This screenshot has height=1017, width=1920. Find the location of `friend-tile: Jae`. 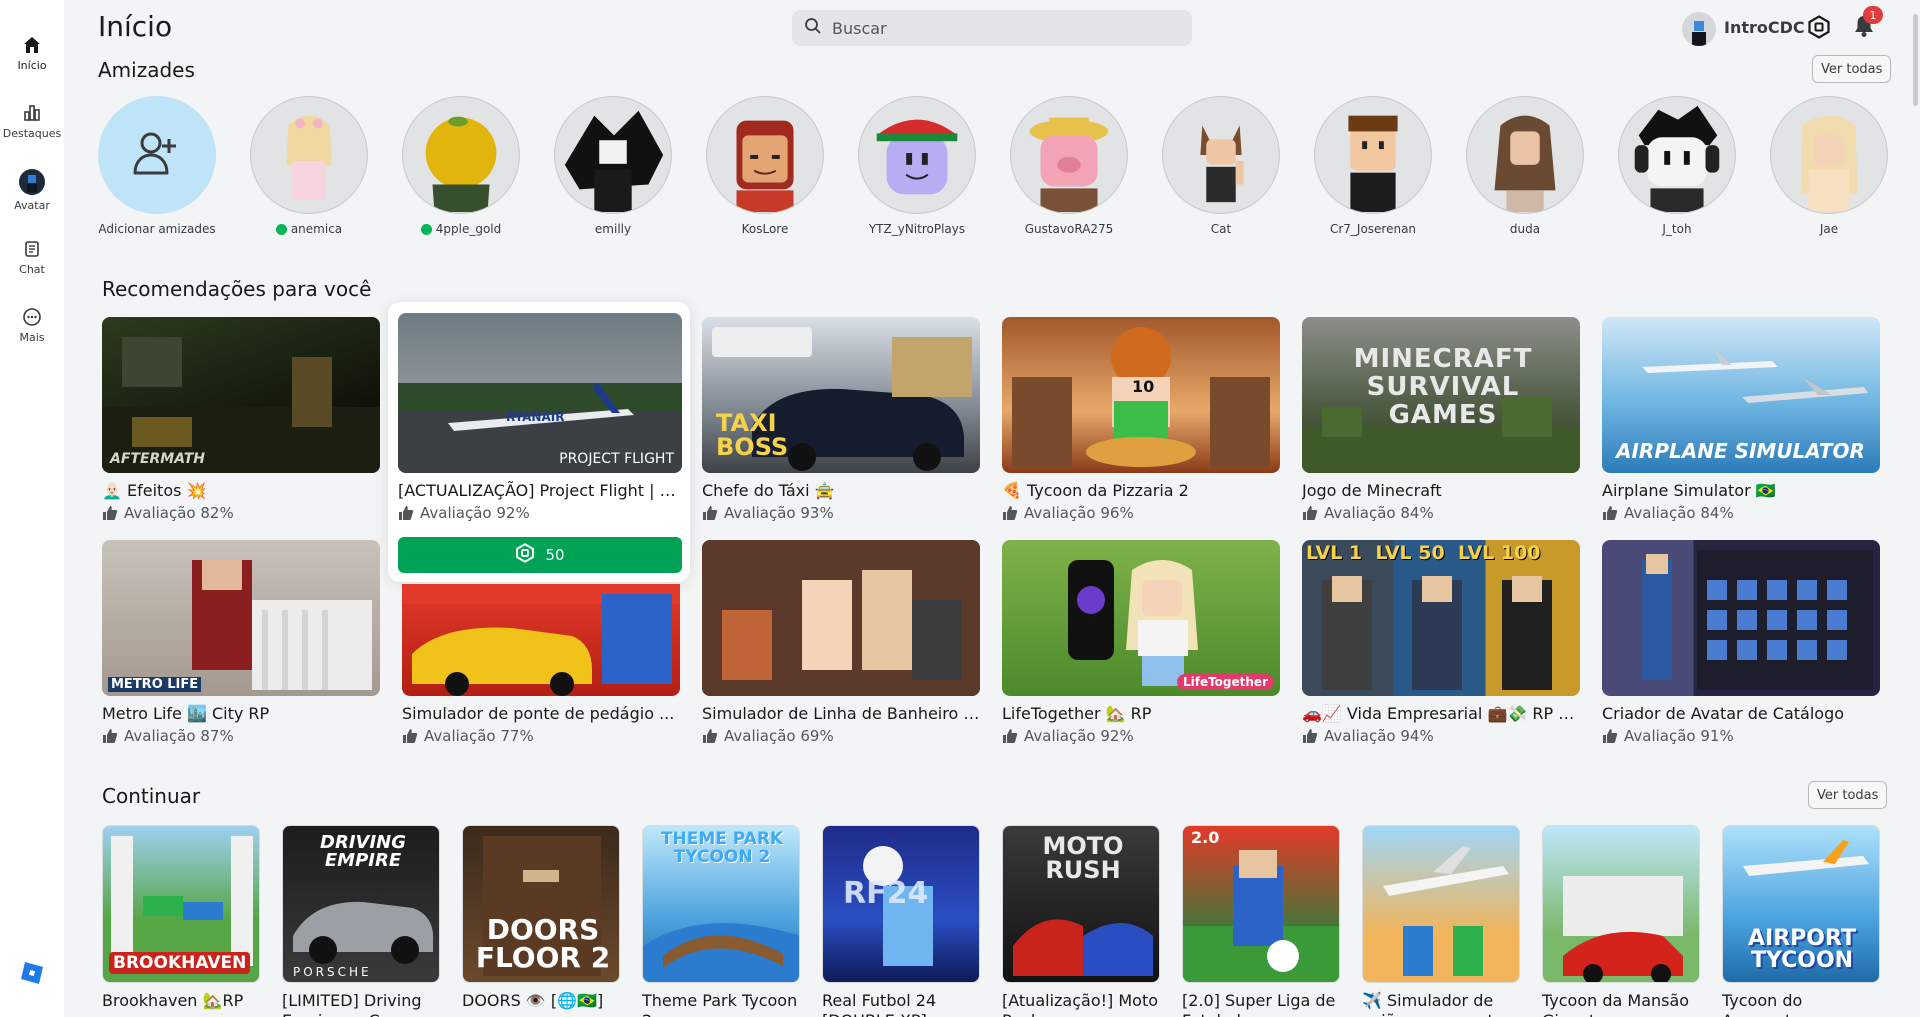

friend-tile: Jae is located at coordinates (1829, 166).